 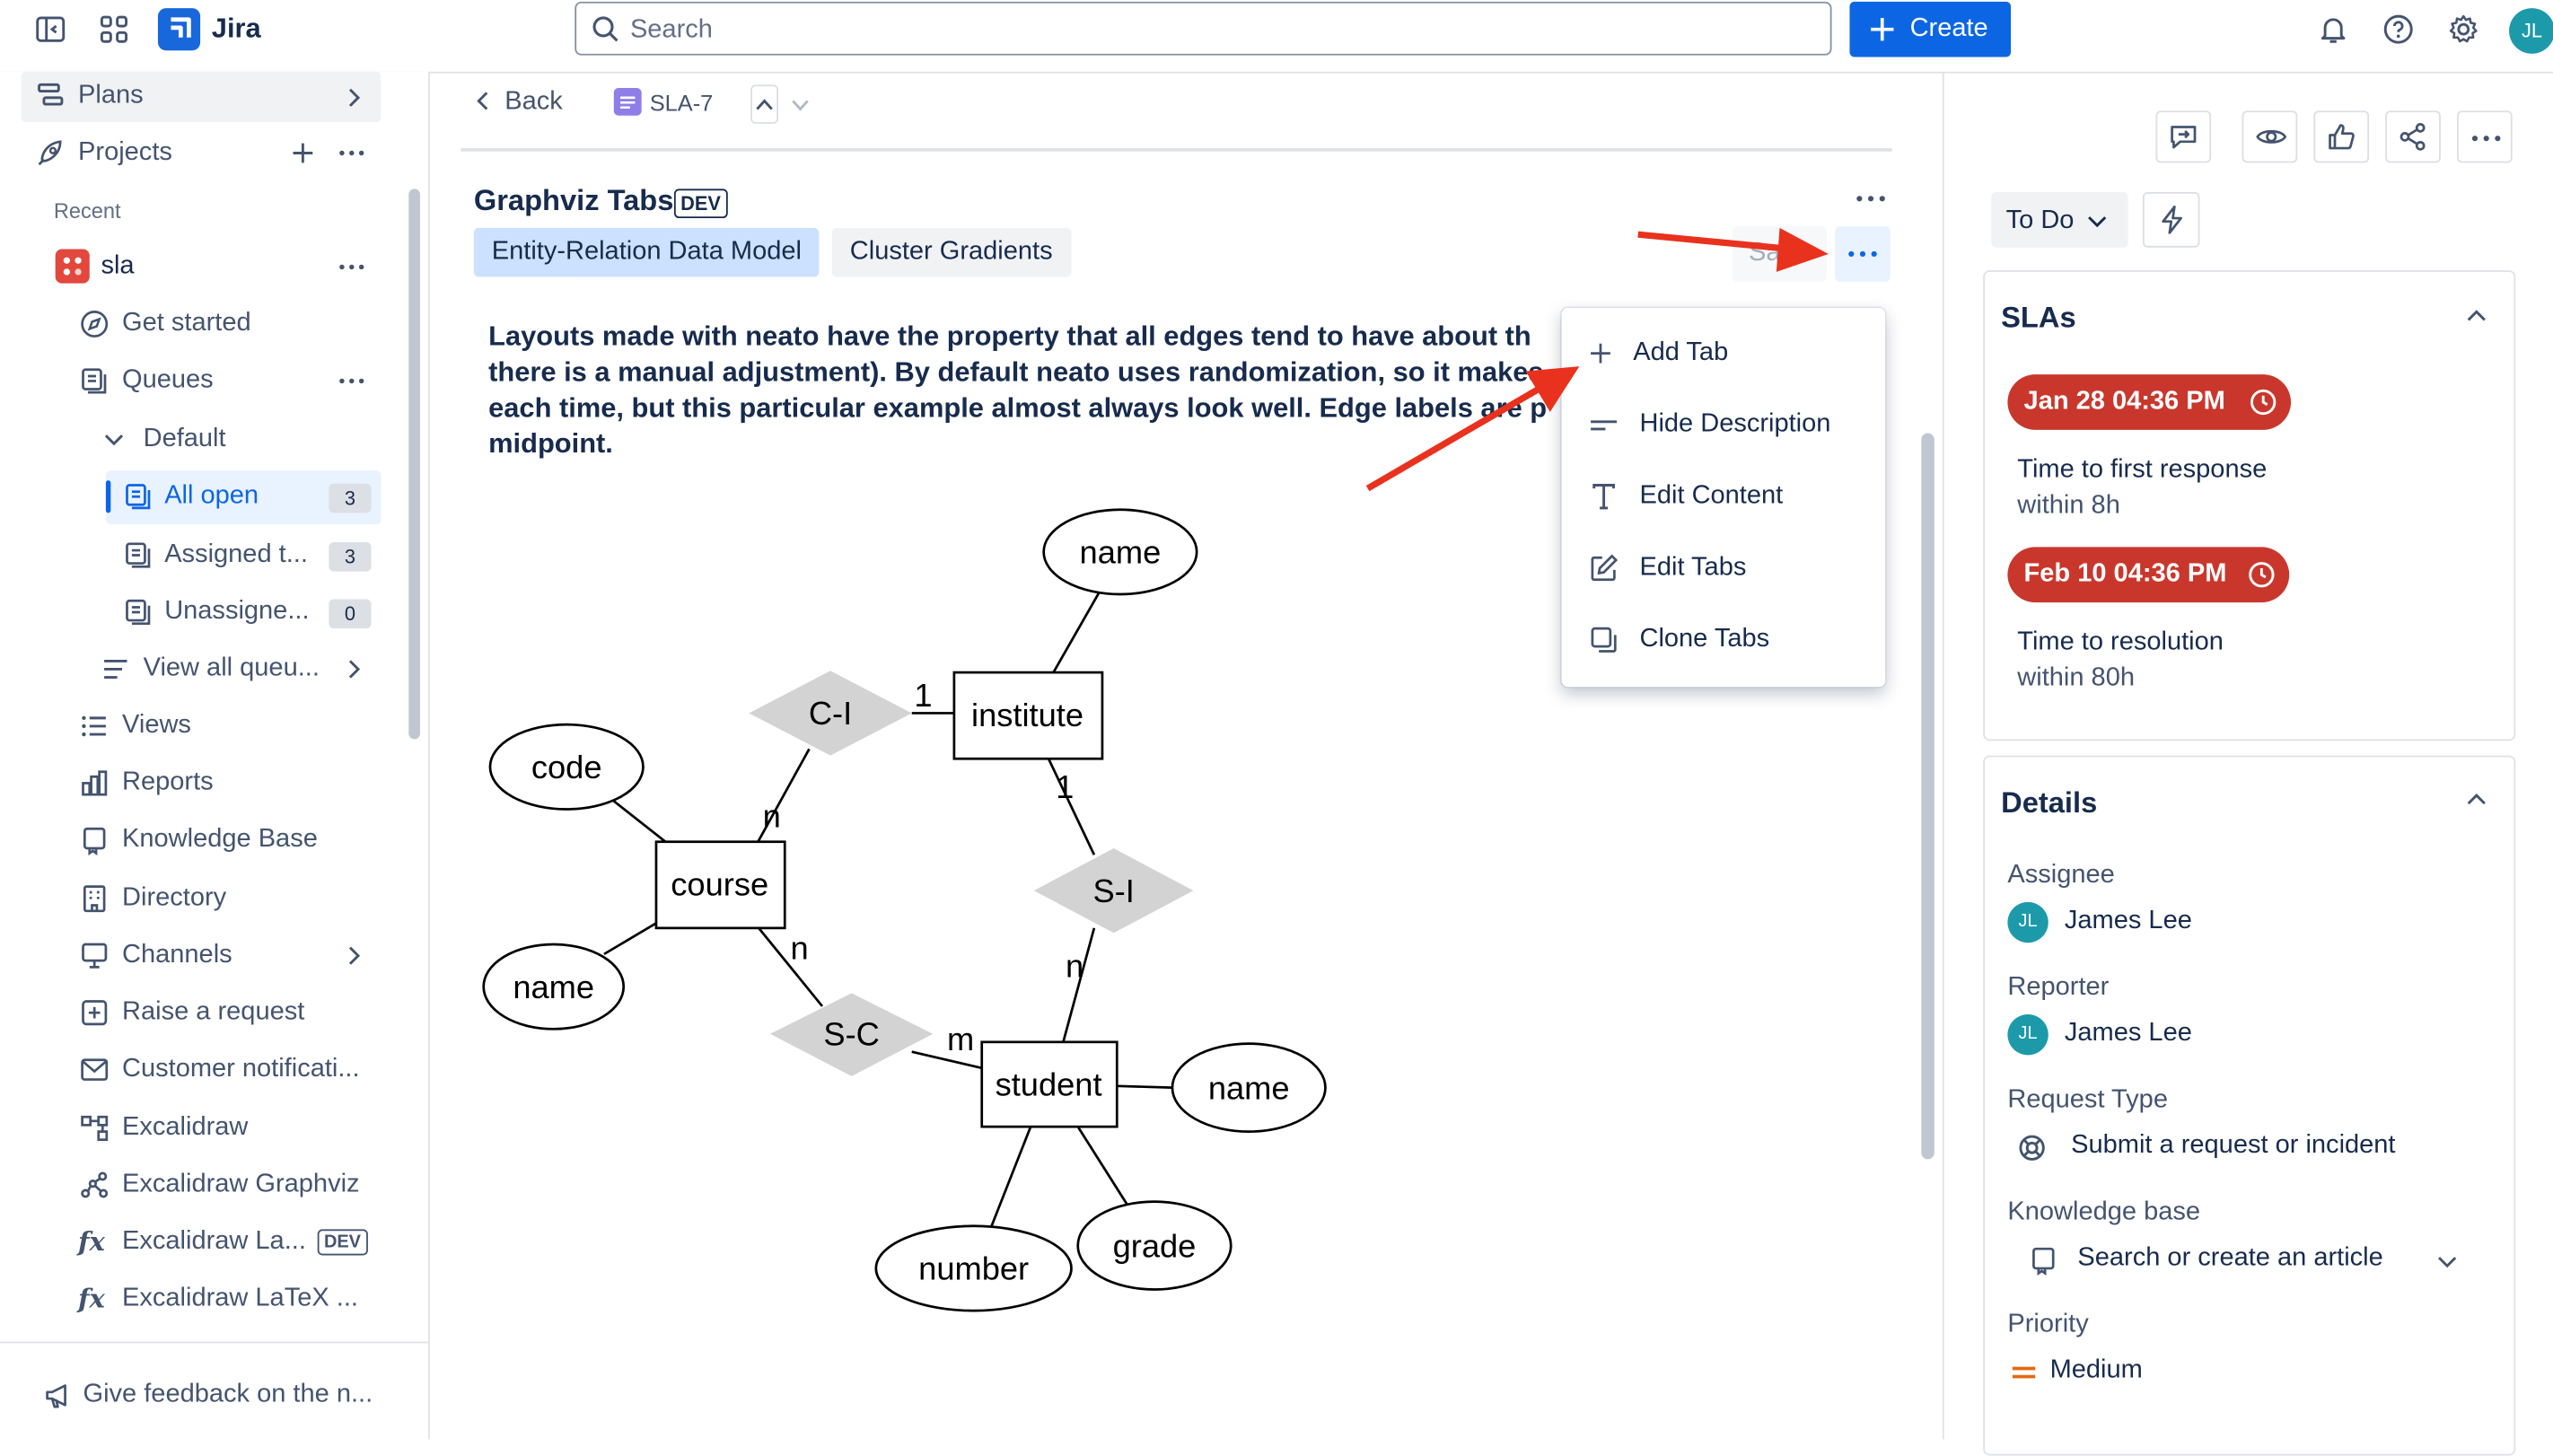 I want to click on directory-label: Directory, so click(x=175, y=898).